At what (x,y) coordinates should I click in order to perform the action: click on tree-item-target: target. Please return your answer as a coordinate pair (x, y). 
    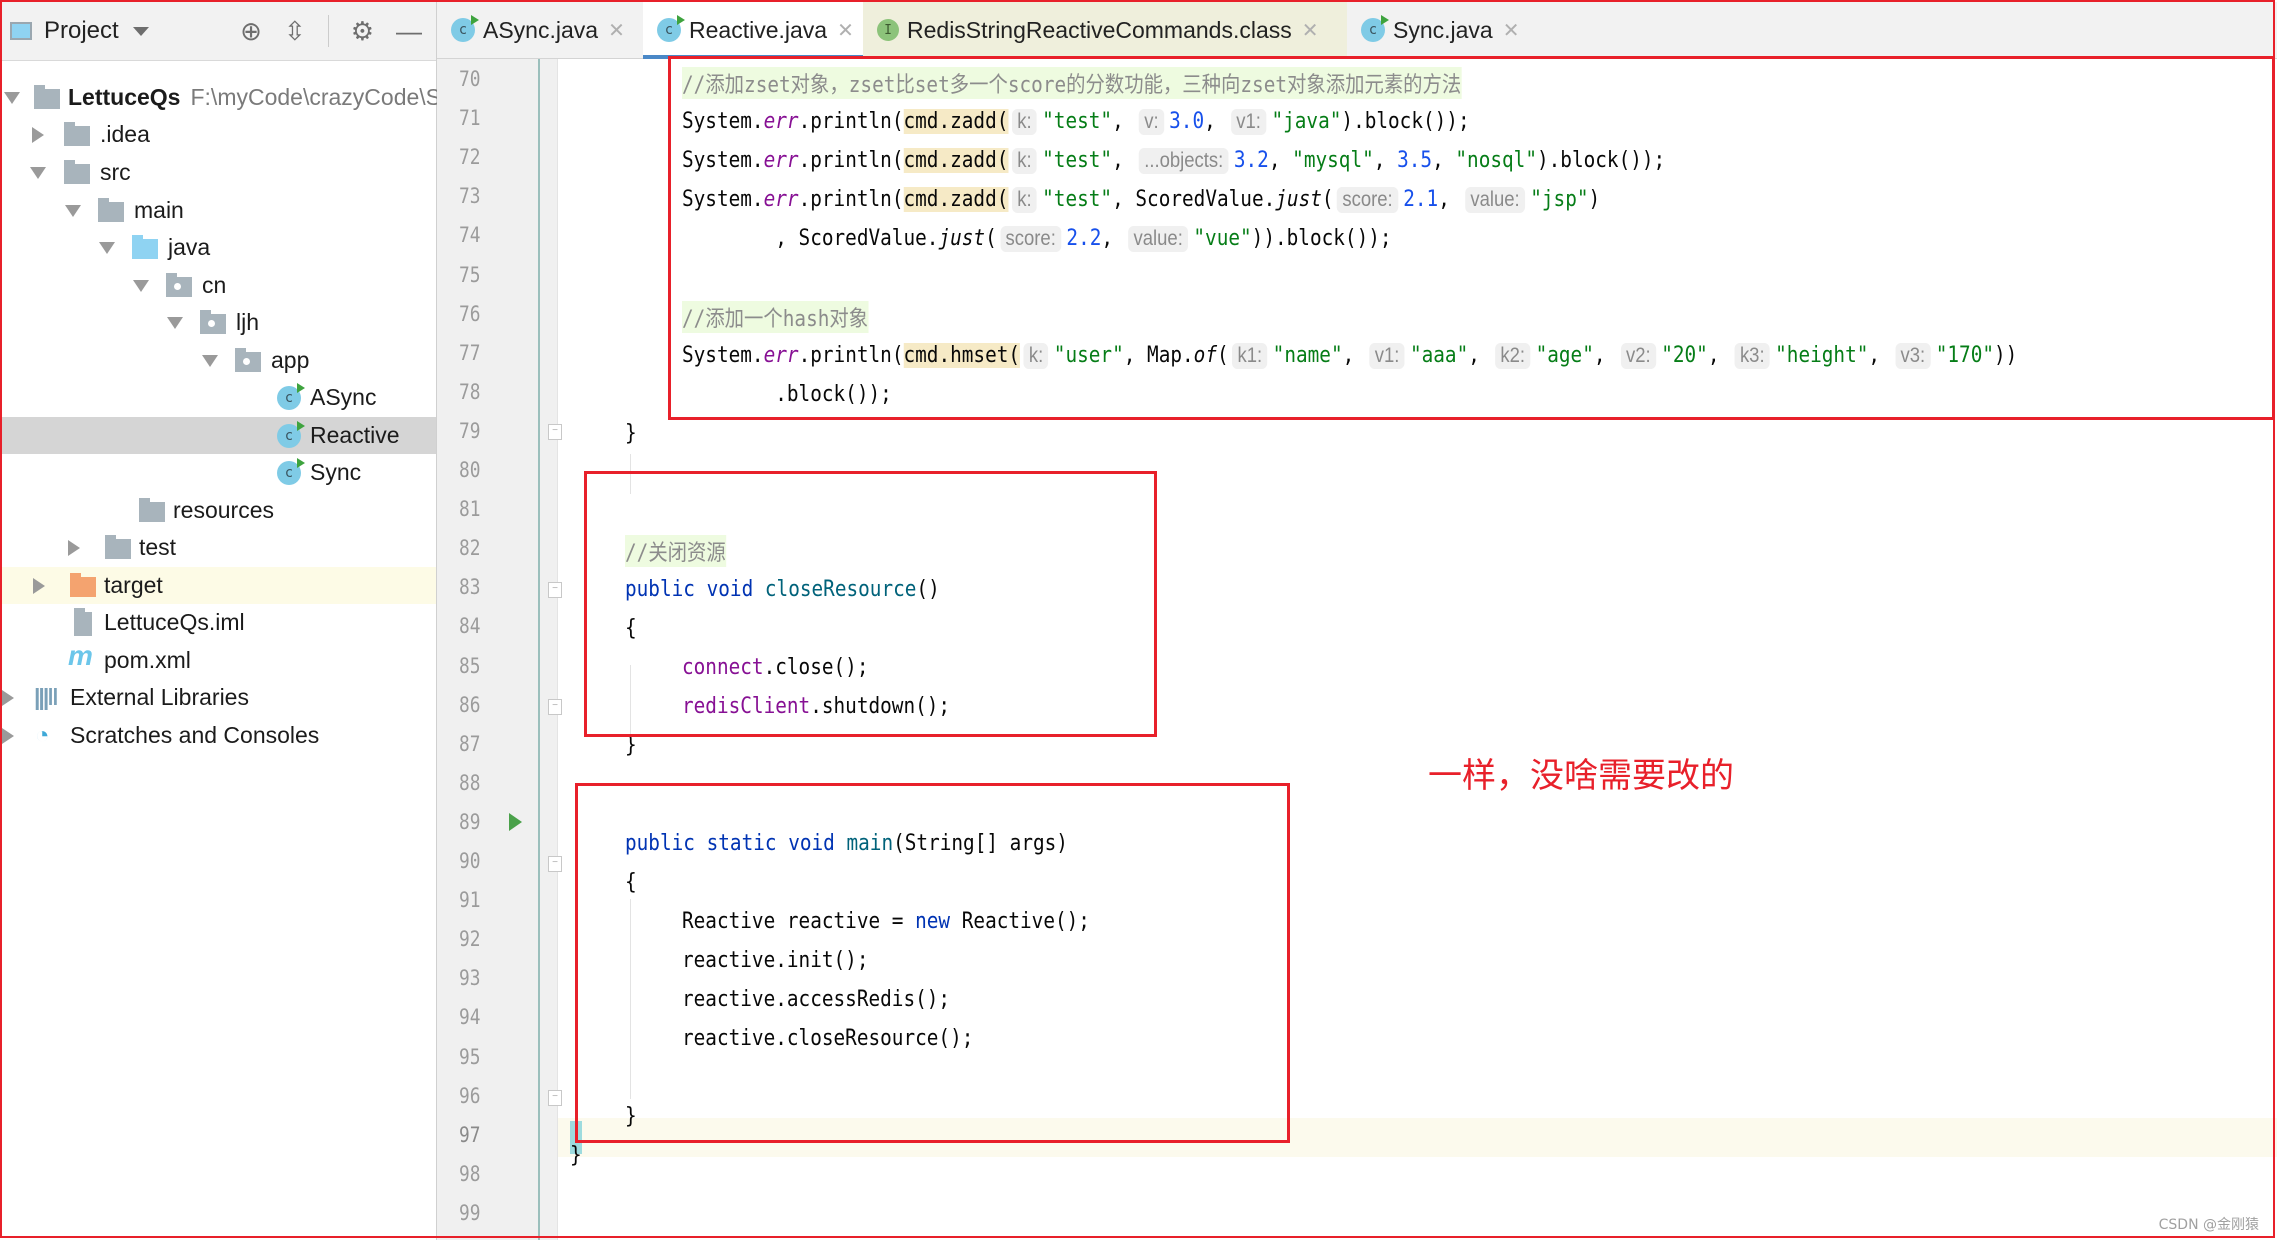
    Looking at the image, I should click on (219, 585).